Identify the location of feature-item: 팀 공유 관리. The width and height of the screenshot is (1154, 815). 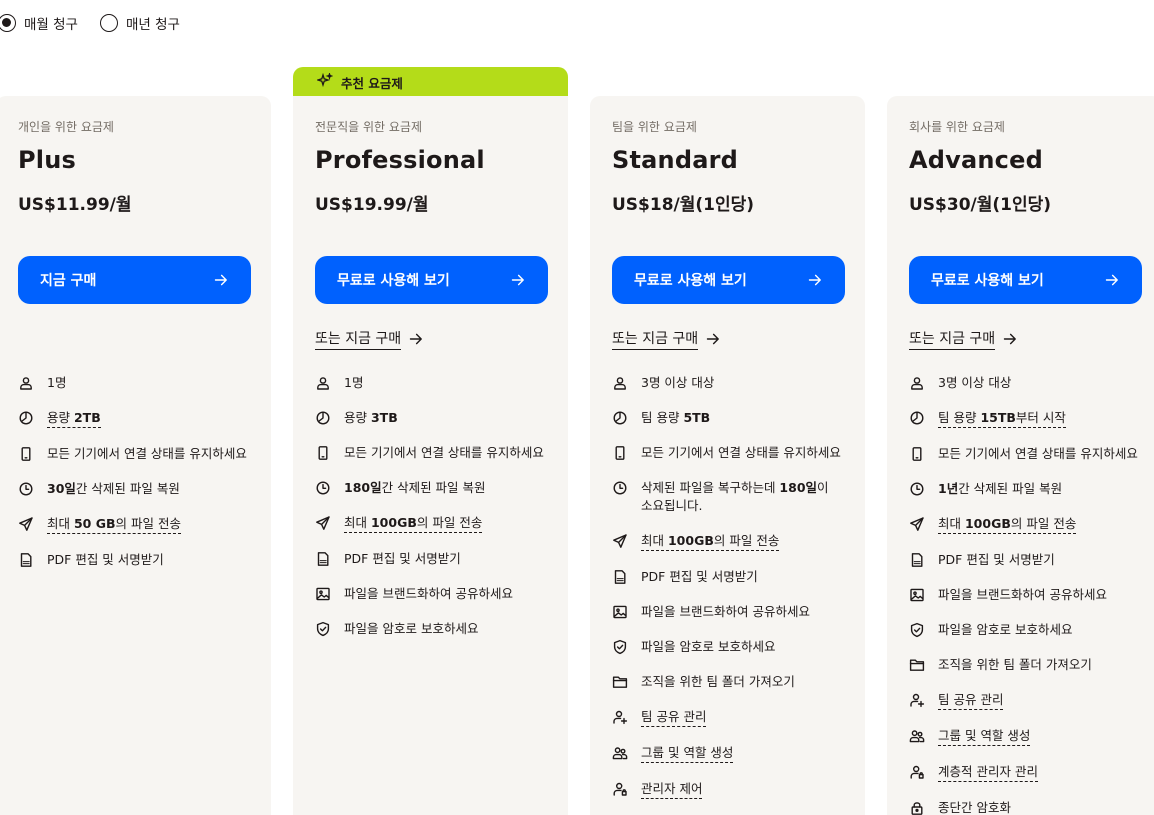
(1024, 700).